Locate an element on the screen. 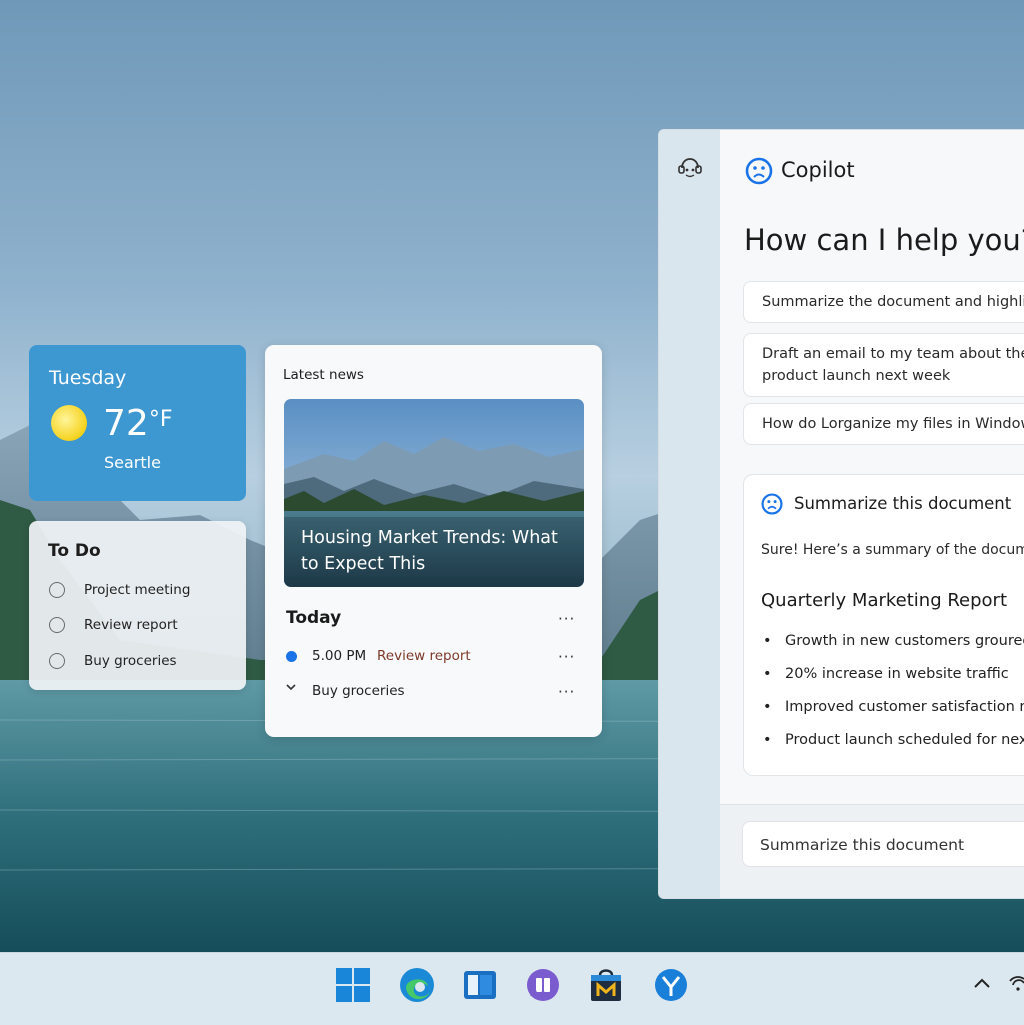 Image resolution: width=1024 pixels, height=1025 pixels. summary-bullet: • Growth in new customers groured is located at coordinates (893, 641).